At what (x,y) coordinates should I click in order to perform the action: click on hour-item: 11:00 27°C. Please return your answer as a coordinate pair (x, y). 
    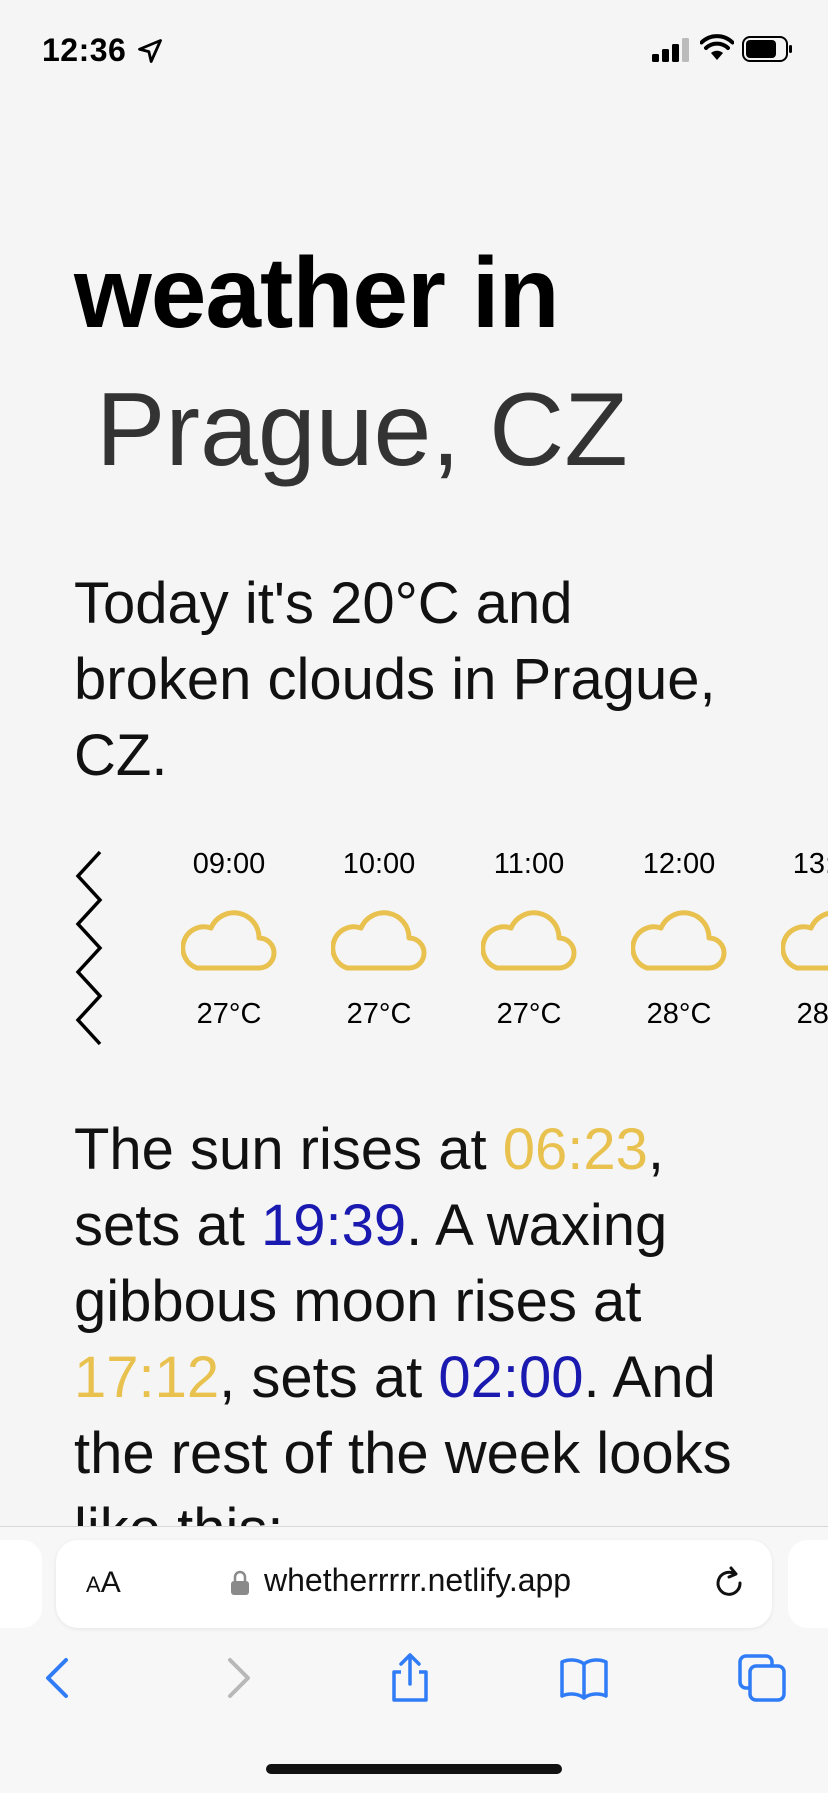
    Looking at the image, I should click on (529, 937).